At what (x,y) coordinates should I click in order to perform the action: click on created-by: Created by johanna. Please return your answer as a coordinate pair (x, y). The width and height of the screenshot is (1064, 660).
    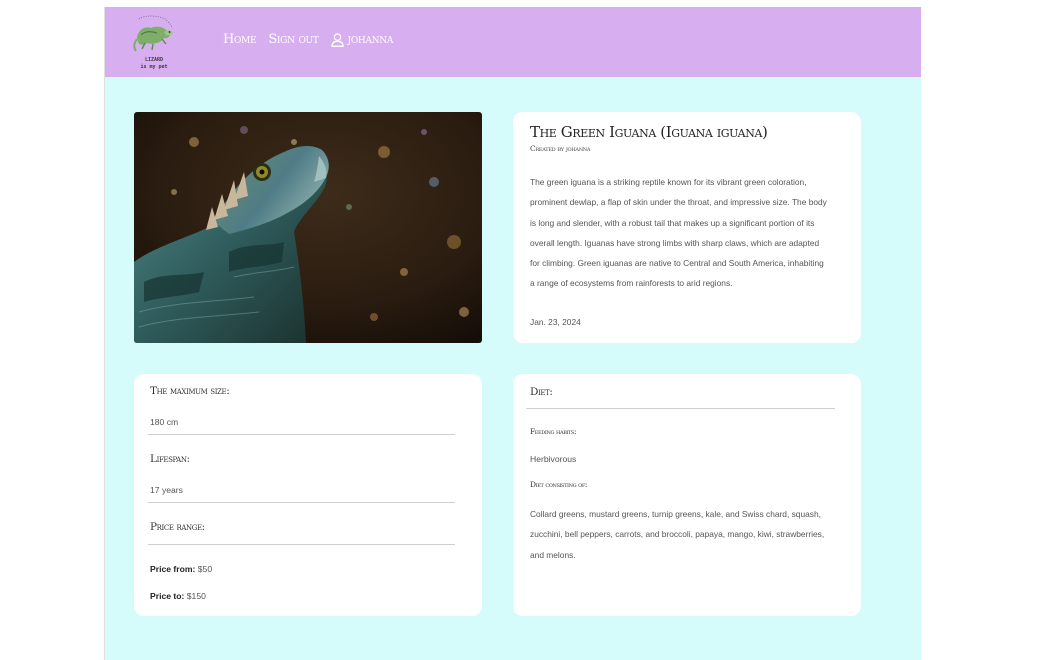
    Looking at the image, I should click on (560, 148).